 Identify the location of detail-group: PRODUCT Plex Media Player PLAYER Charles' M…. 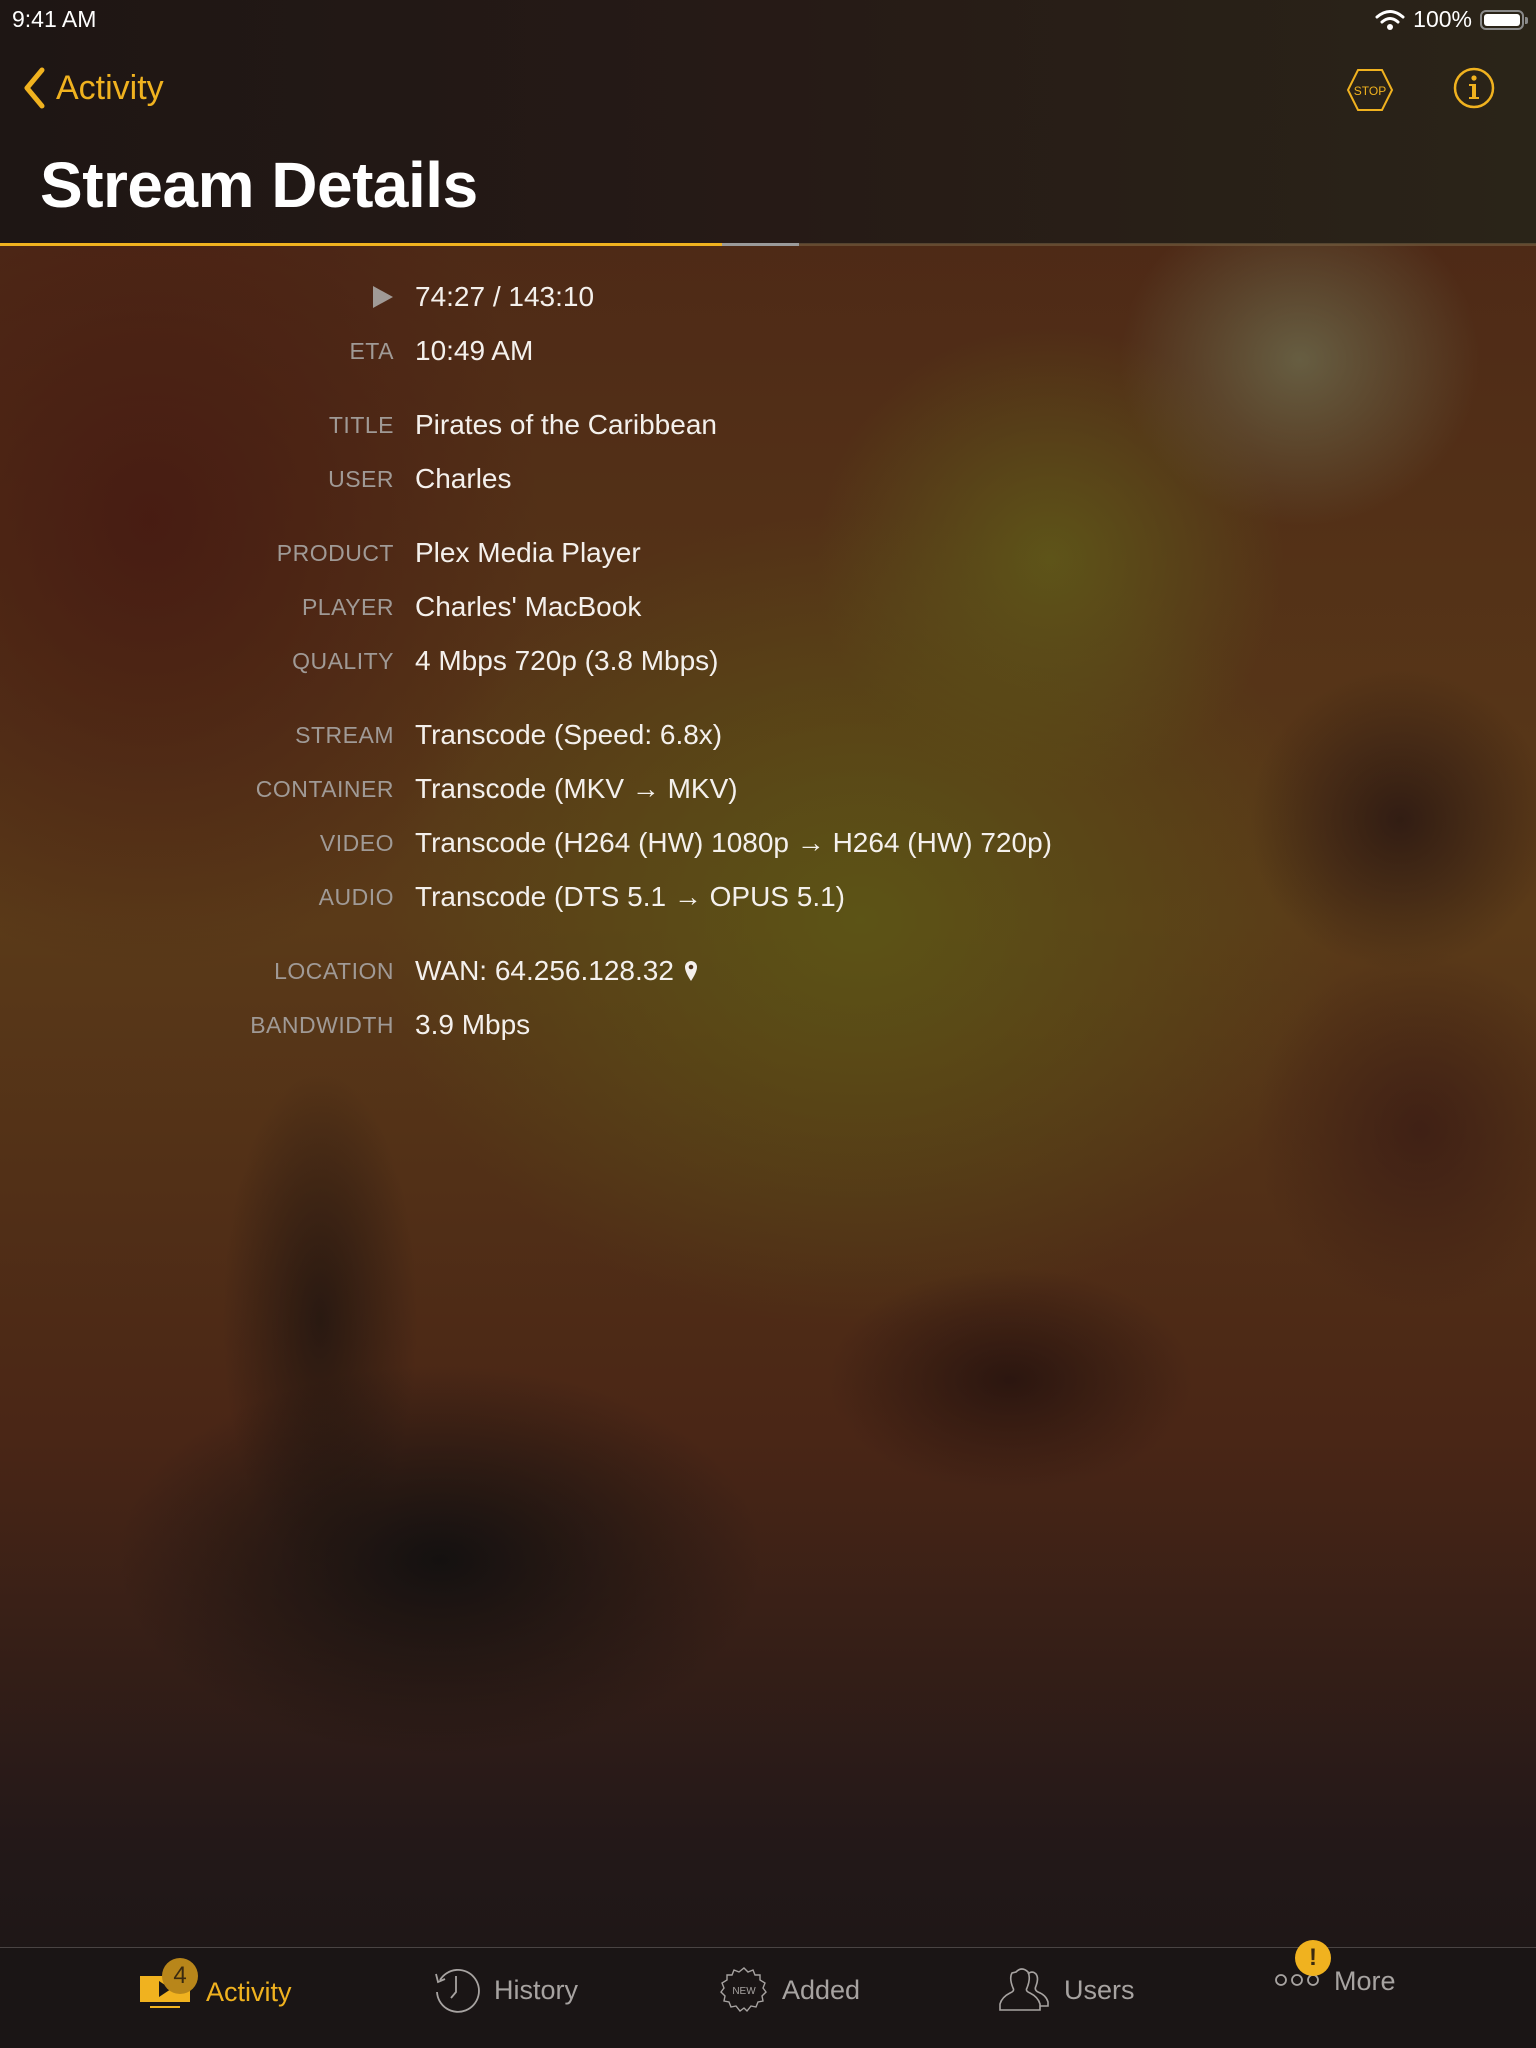
(768, 607).